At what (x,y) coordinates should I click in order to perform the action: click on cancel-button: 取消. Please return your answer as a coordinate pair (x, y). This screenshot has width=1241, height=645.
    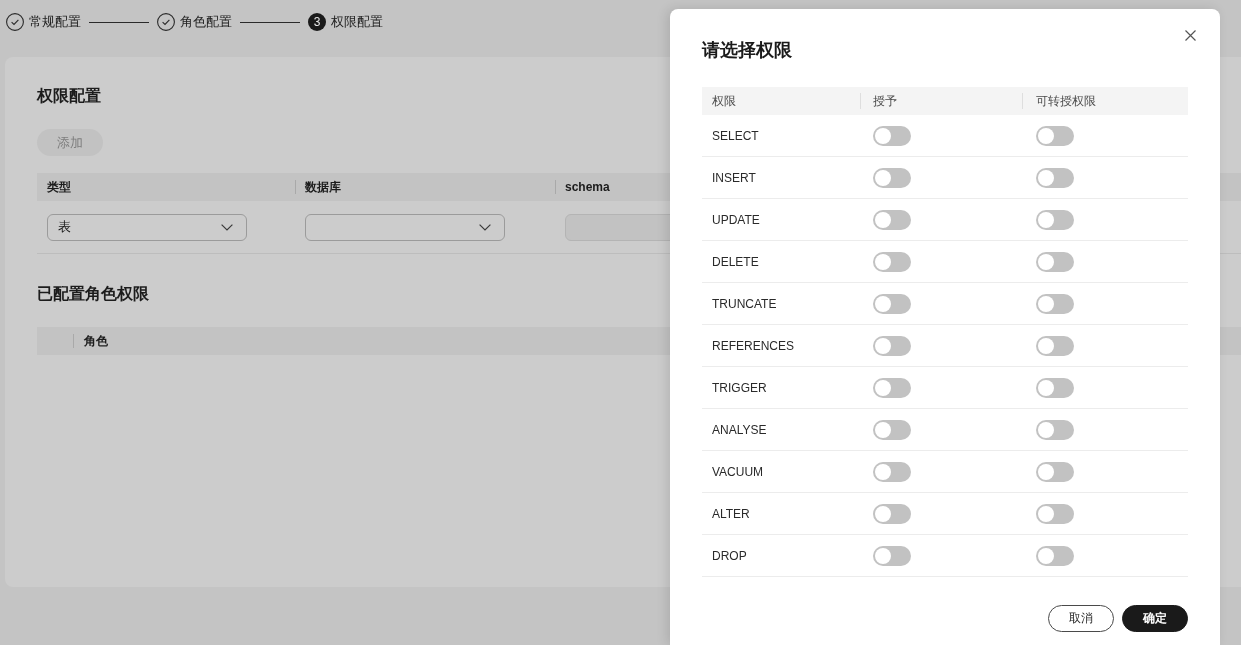
    Looking at the image, I should click on (1081, 618).